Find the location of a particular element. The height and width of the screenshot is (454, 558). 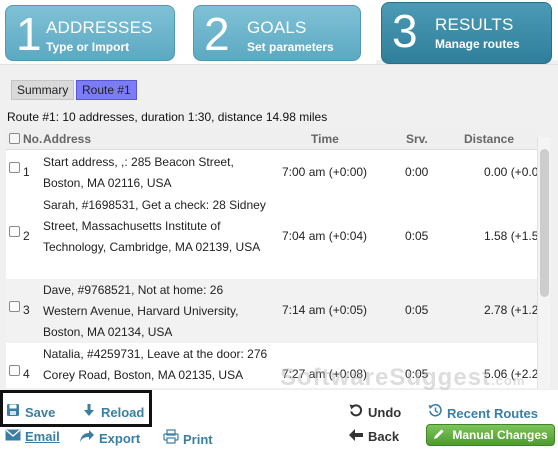

row-distance: 1.58 (+1.58) is located at coordinates (510, 236).